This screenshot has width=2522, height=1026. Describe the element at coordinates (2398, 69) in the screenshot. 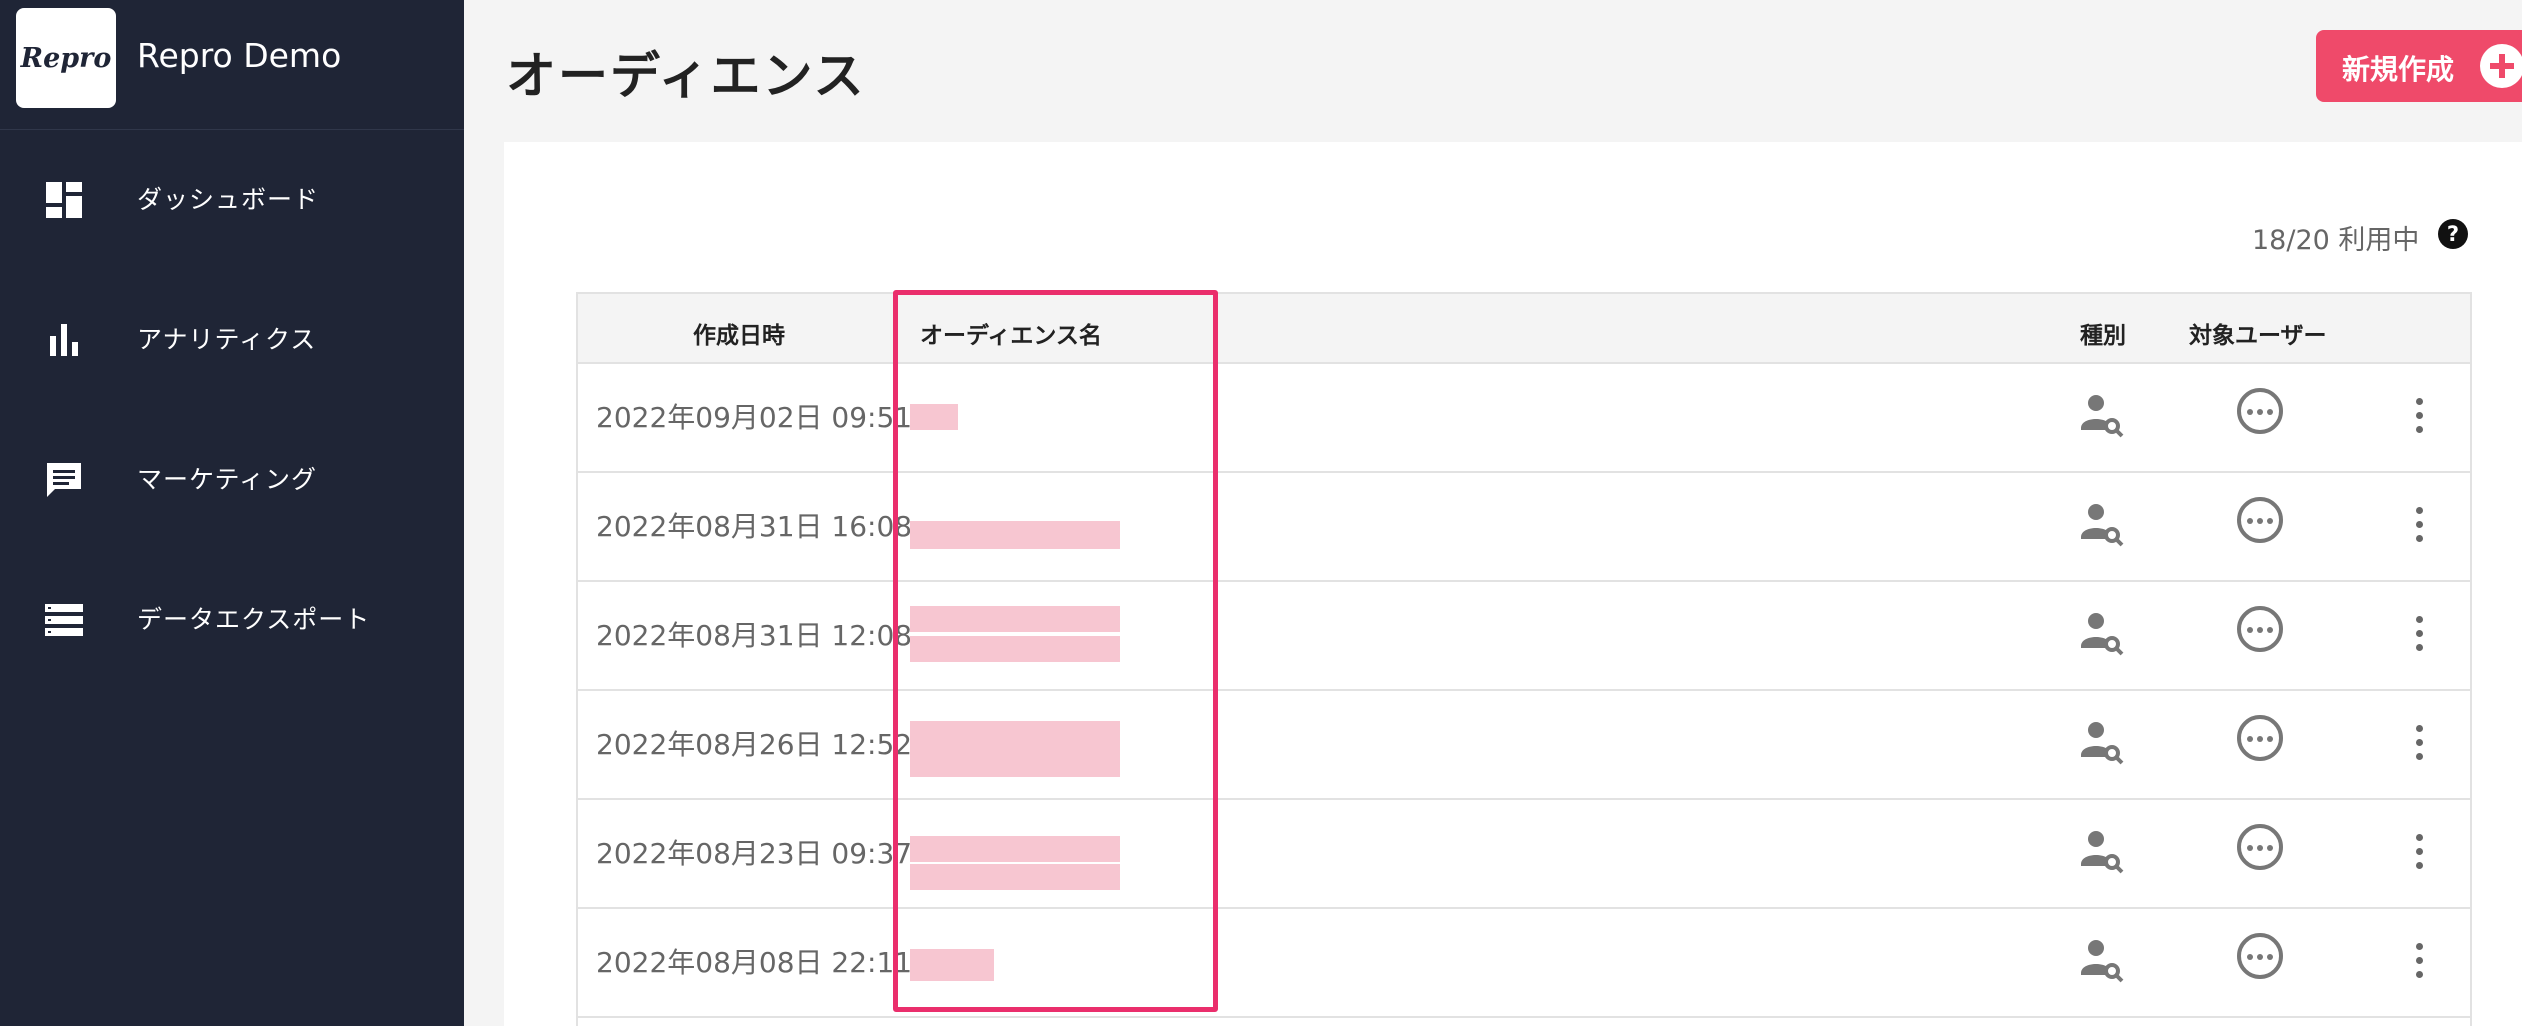

I see `new-button-label: 新規作成` at that location.